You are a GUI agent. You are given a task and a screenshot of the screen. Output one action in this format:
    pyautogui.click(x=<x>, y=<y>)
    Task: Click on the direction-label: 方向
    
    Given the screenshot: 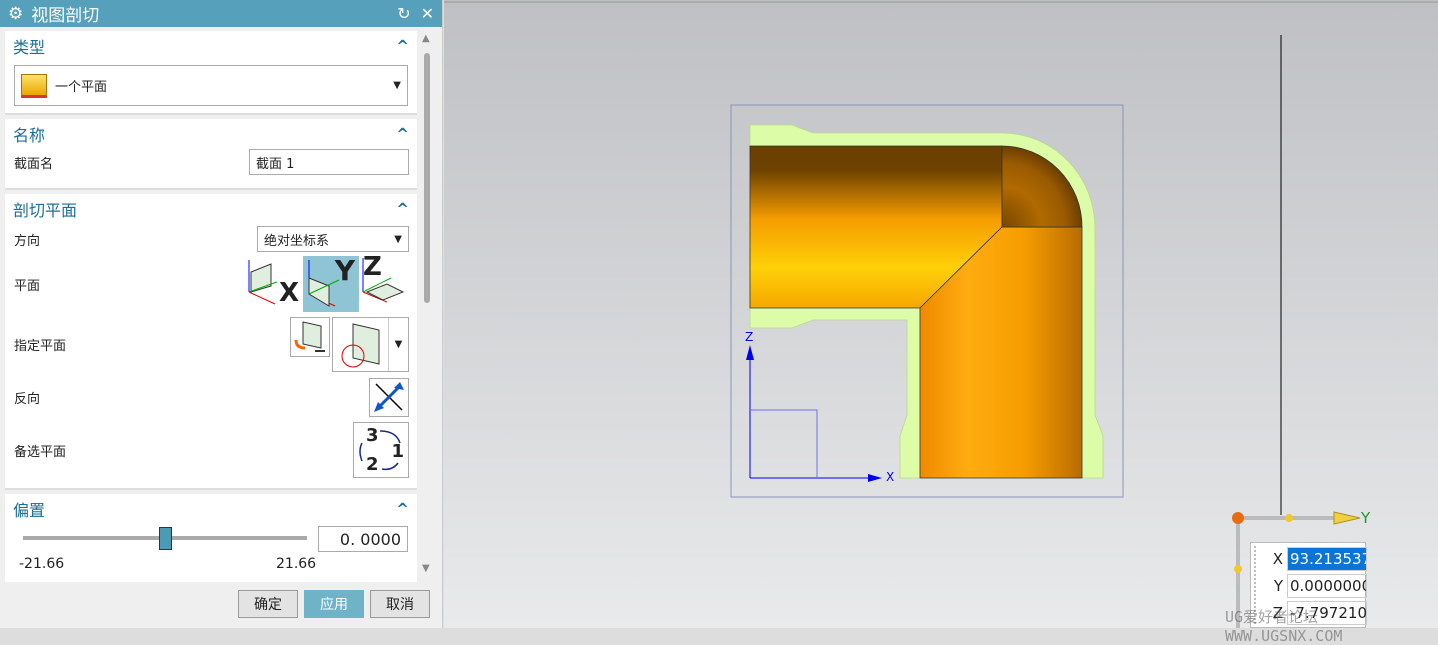 What is the action you would take?
    pyautogui.click(x=27, y=241)
    